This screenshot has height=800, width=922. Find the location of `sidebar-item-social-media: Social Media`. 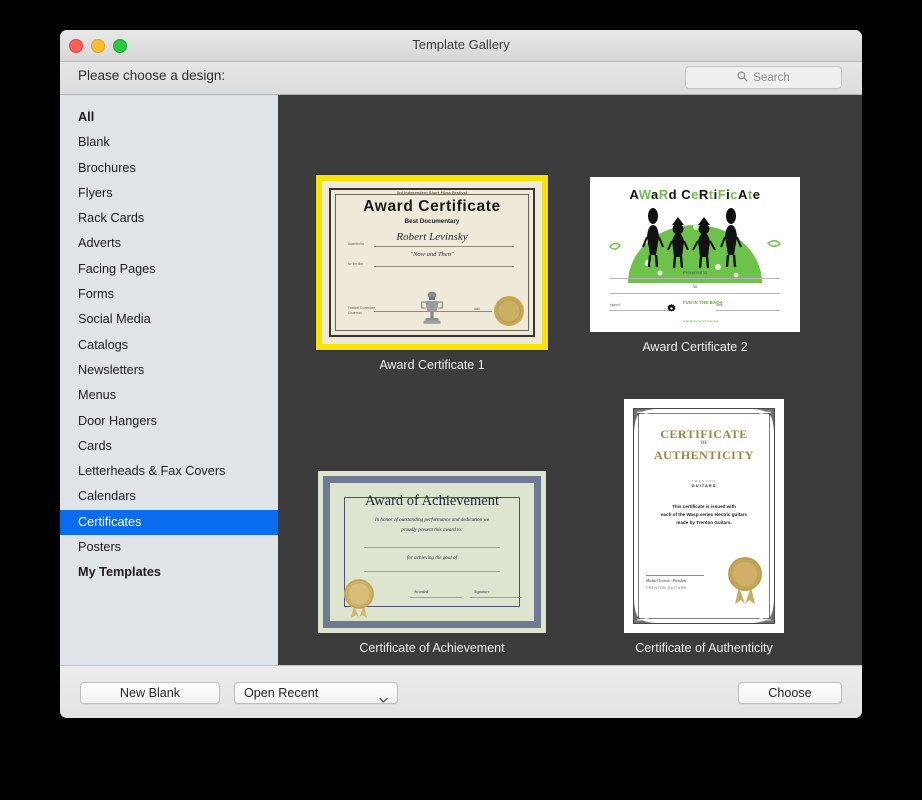

sidebar-item-social-media: Social Media is located at coordinates (169, 319).